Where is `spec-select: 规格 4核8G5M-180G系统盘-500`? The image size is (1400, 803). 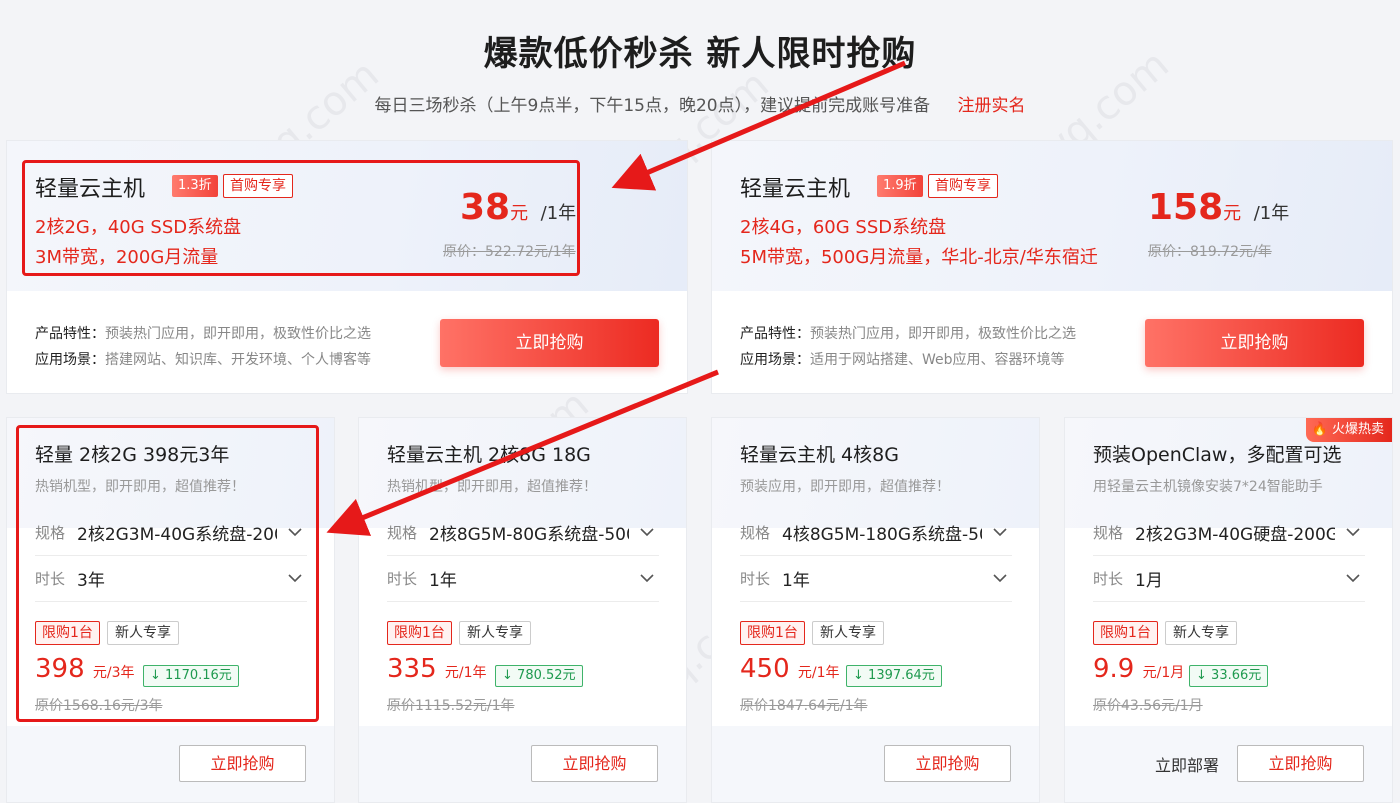
spec-select: 规格 4核8G5M-180G系统盘-500 is located at coordinates (876, 533).